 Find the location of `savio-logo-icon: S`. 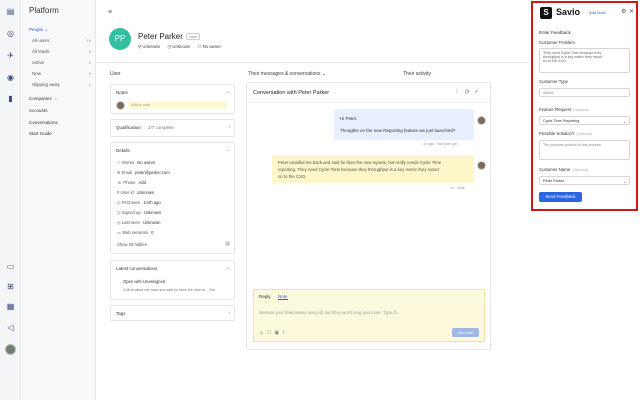

savio-logo-icon: S is located at coordinates (546, 13).